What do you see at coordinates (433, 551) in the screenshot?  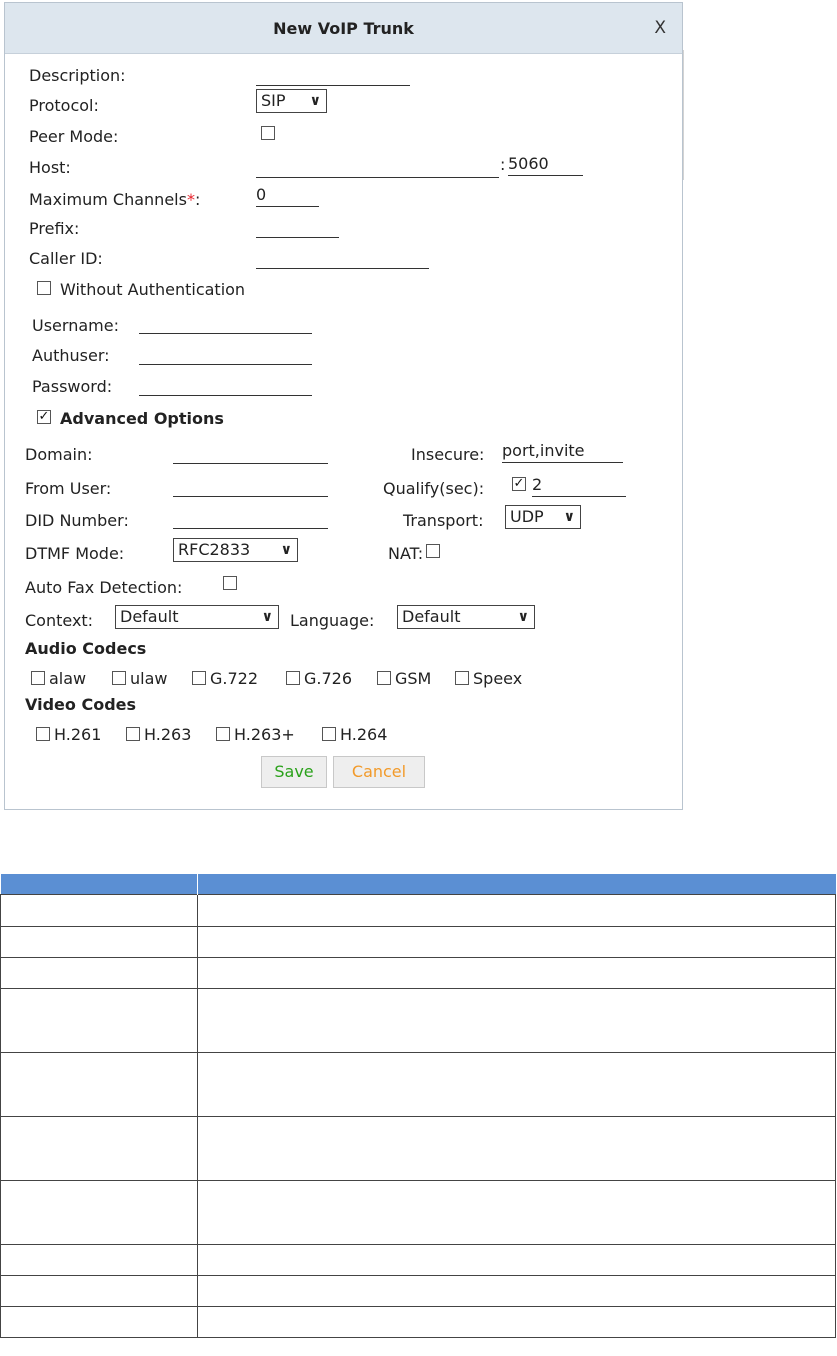 I see `nat-checkbox` at bounding box center [433, 551].